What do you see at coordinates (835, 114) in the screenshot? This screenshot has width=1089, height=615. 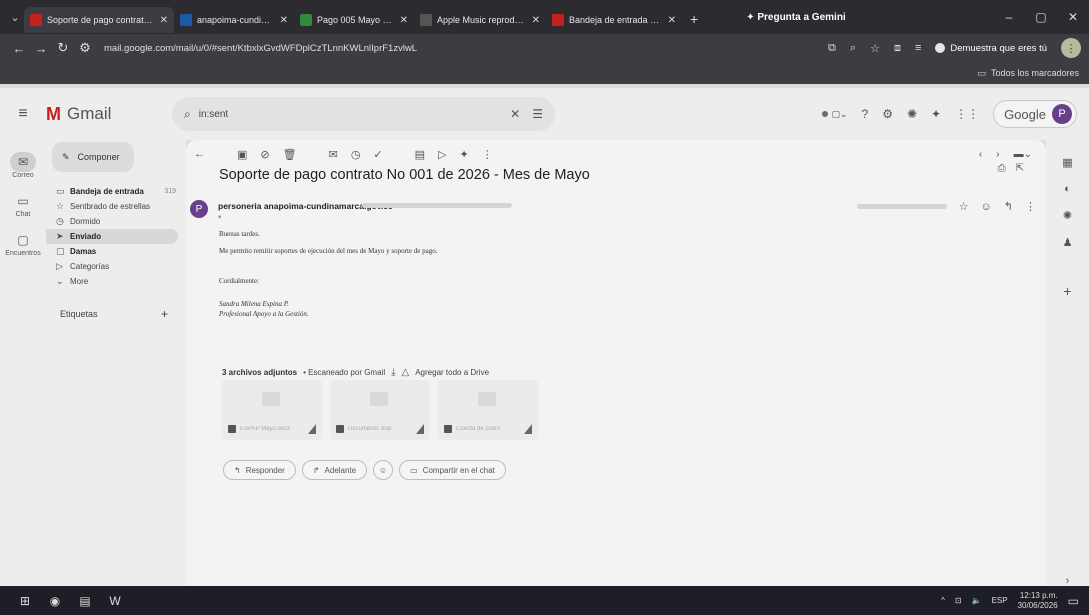 I see `status-selector: ▢⌄` at bounding box center [835, 114].